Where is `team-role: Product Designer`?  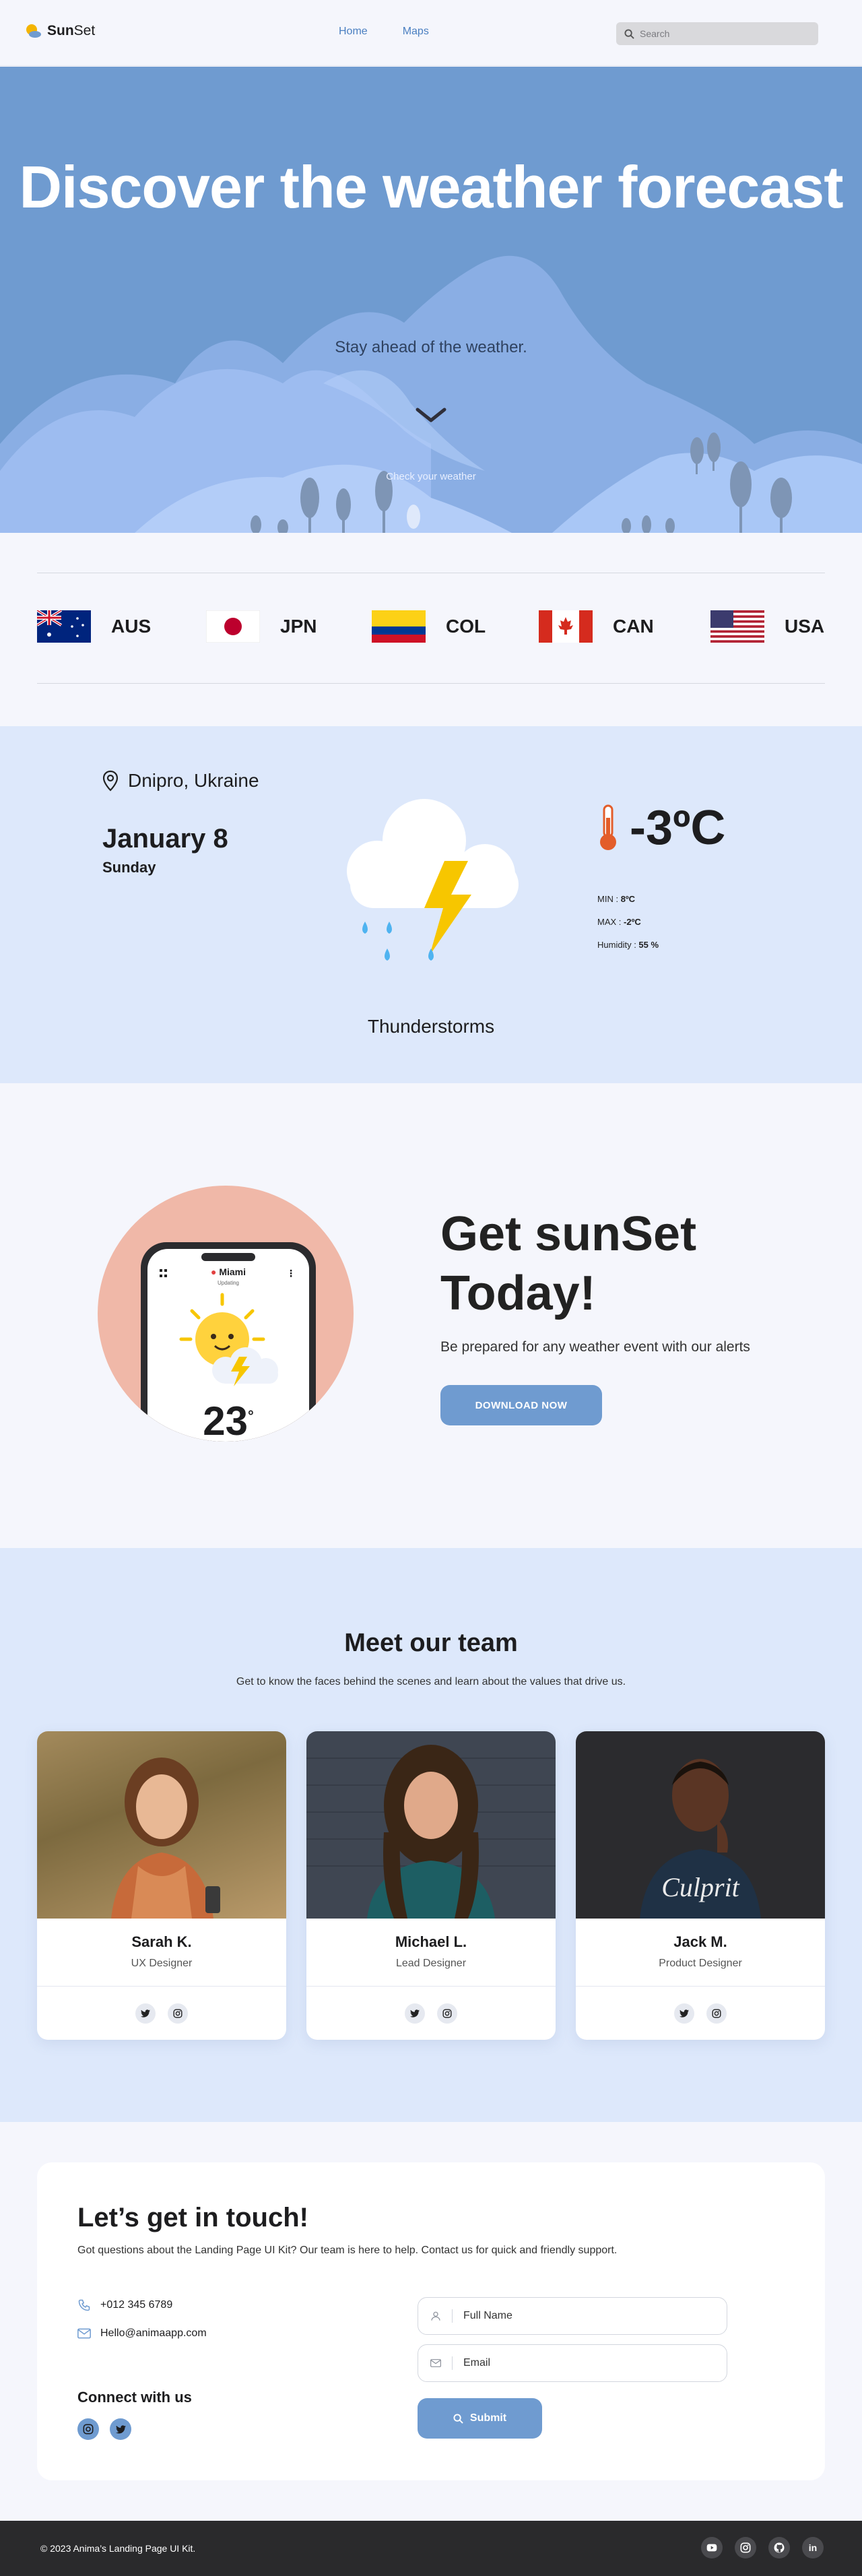 team-role: Product Designer is located at coordinates (700, 1964).